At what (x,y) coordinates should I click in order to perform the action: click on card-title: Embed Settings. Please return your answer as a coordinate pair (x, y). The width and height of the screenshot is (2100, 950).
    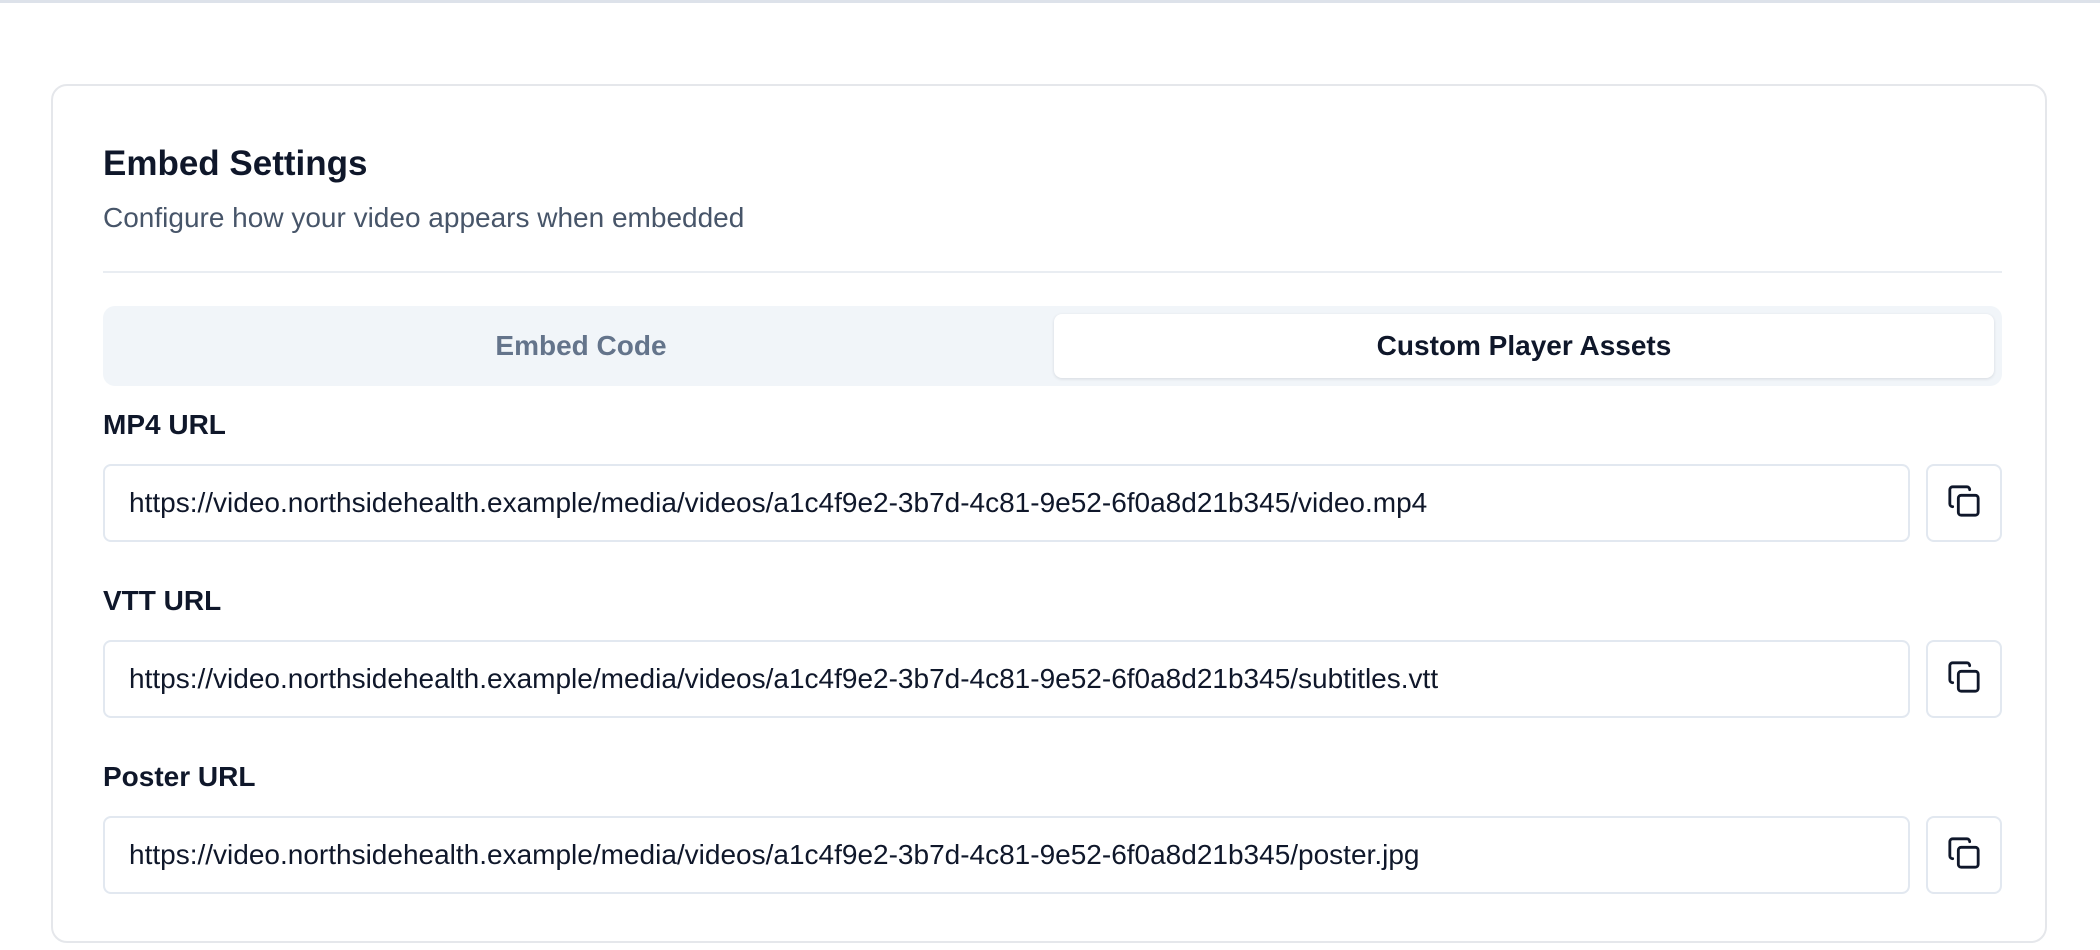
    Looking at the image, I should click on (235, 163).